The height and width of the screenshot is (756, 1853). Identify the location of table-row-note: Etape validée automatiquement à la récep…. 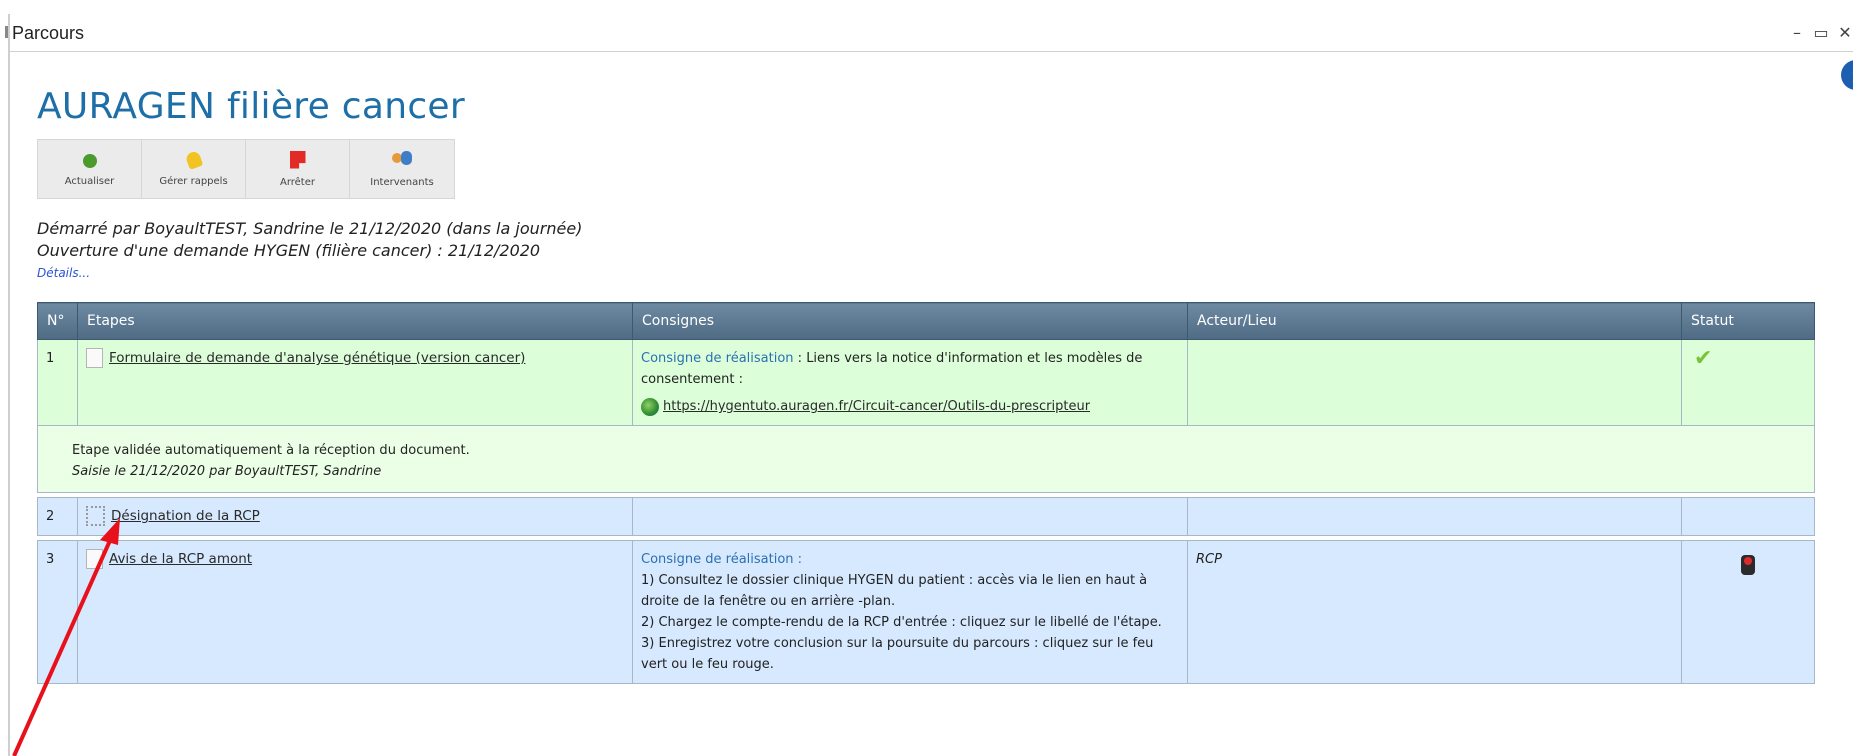
(926, 459).